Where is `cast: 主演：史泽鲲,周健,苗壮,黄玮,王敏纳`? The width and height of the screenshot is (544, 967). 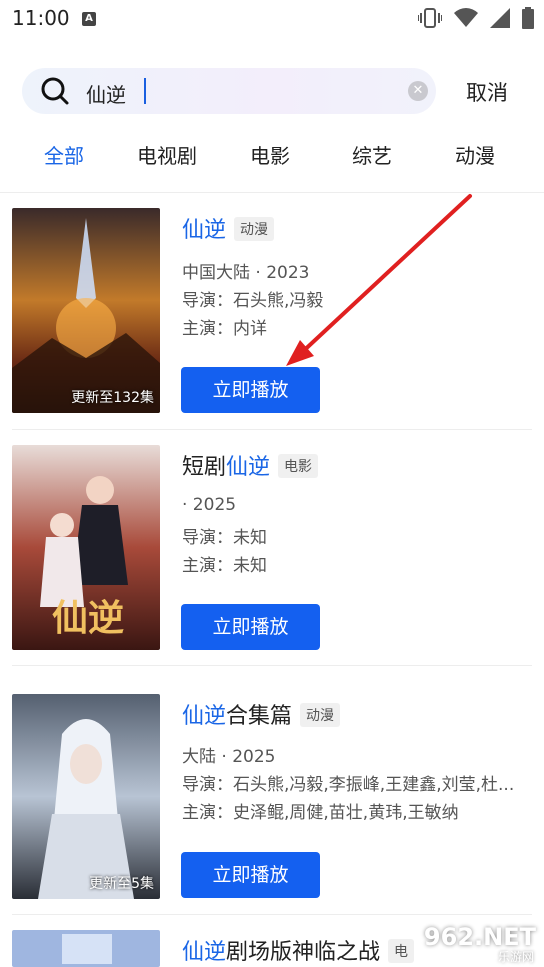
cast: 主演：史泽鲲,周健,苗壮,黄玮,王敏纳 is located at coordinates (320, 813).